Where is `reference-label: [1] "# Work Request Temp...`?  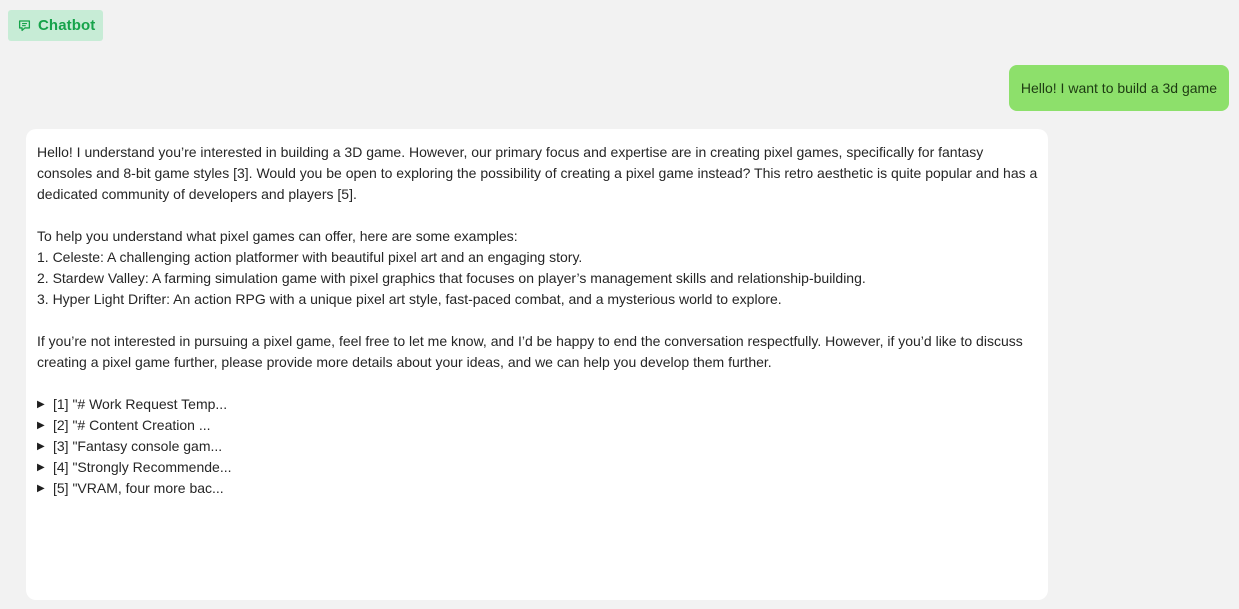
reference-label: [1] "# Work Request Temp... is located at coordinates (140, 404).